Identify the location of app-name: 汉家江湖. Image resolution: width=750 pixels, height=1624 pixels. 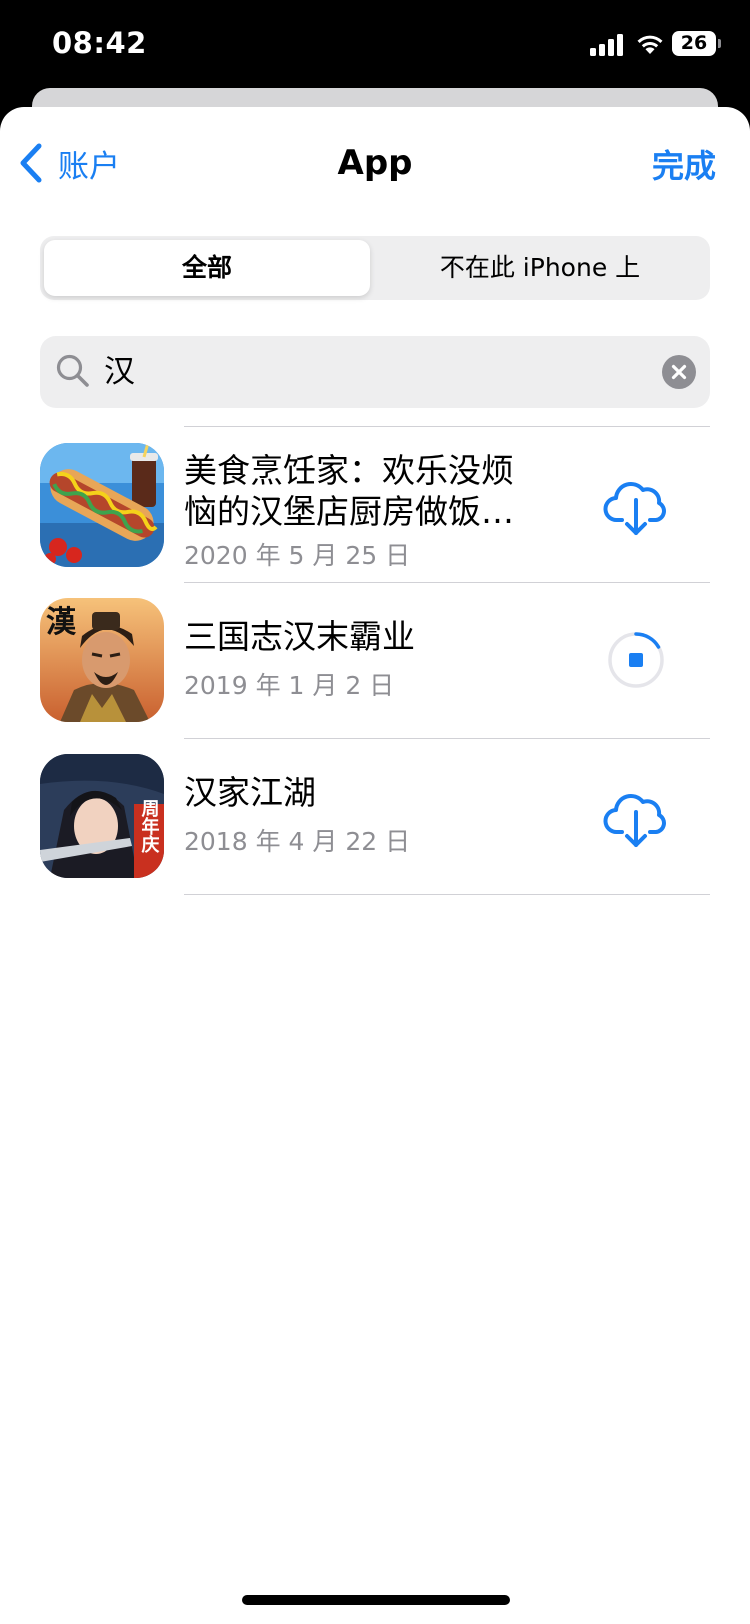
(250, 792).